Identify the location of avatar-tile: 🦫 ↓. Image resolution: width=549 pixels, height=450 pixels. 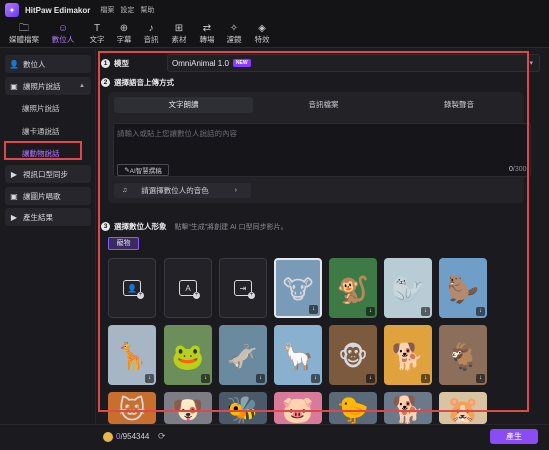
(463, 288).